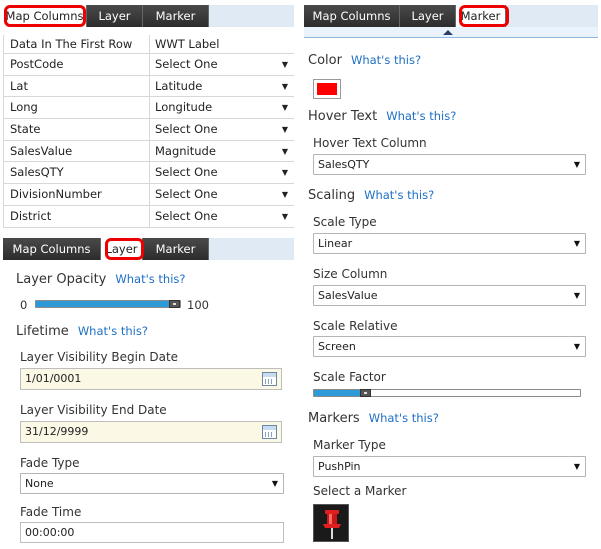  Describe the element at coordinates (344, 164) in the screenshot. I see `select-value: SalesQTY` at that location.